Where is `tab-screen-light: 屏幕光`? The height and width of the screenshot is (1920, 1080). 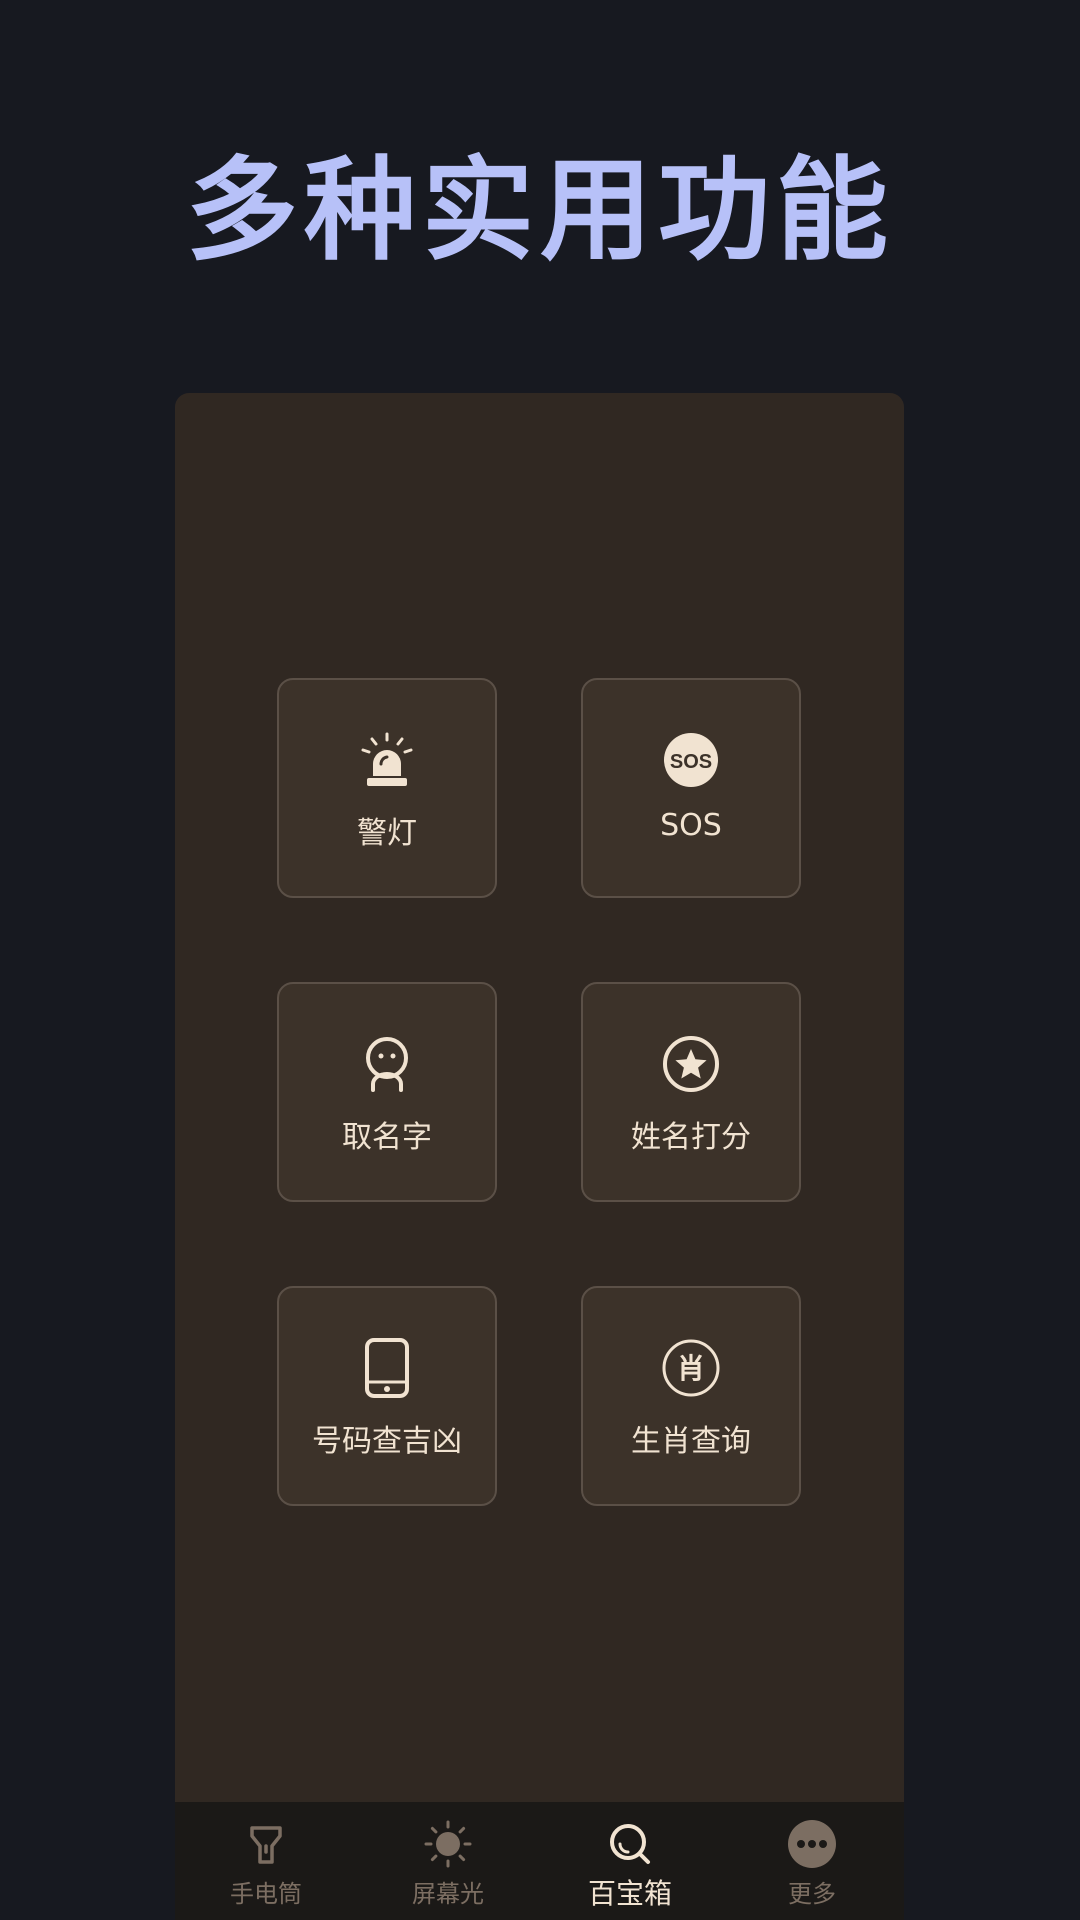 tab-screen-light: 屏幕光 is located at coordinates (448, 1861).